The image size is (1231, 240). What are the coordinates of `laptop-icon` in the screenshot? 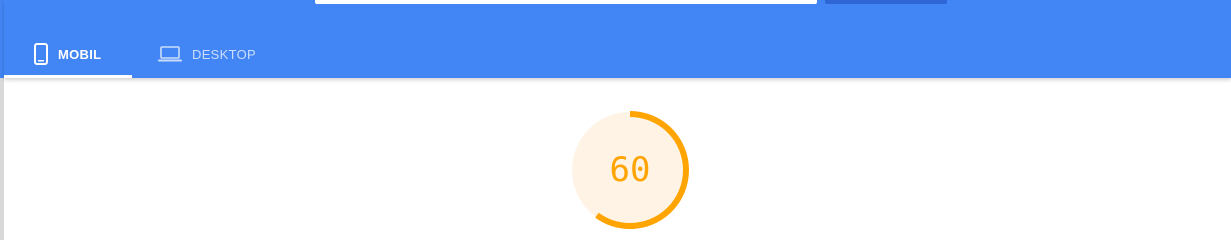 It's located at (170, 54).